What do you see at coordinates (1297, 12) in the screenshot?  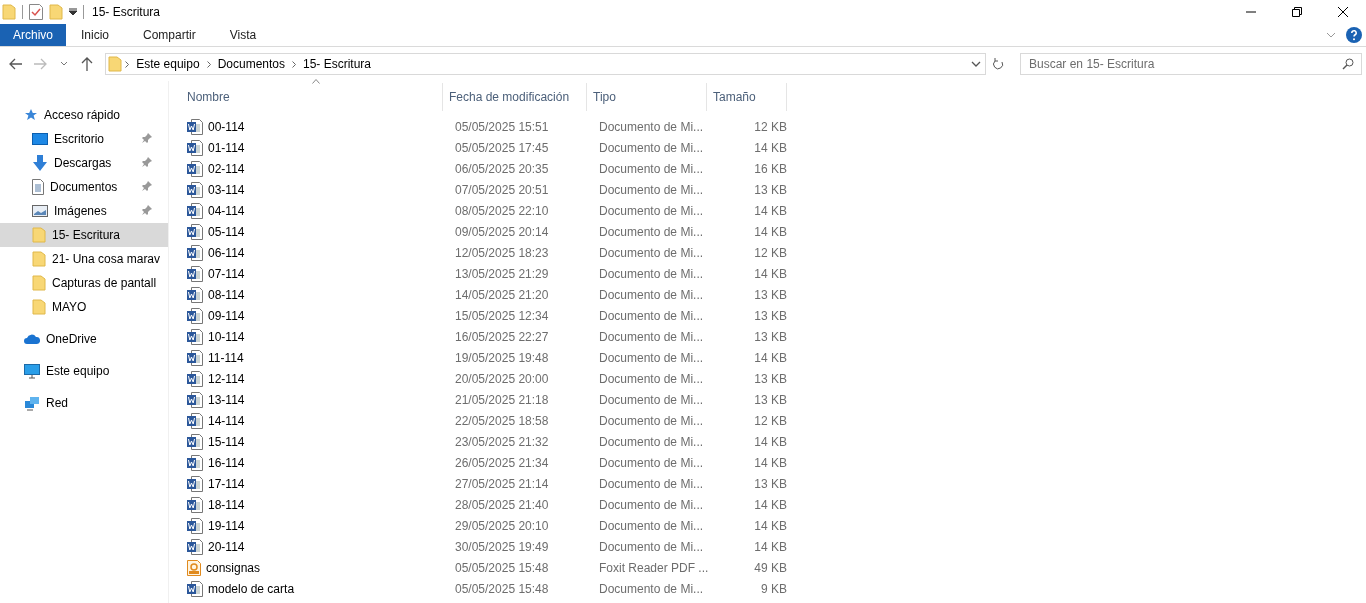 I see `restore-icon` at bounding box center [1297, 12].